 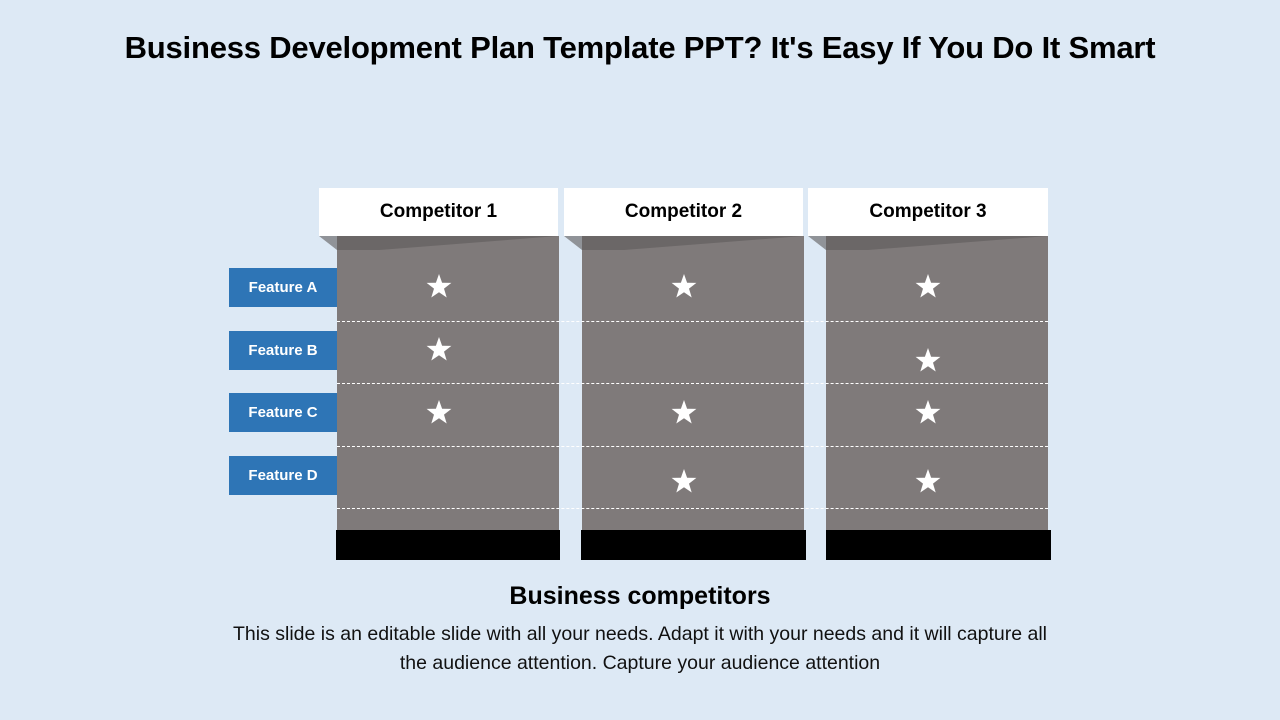 I want to click on feature-d-label: Feature D, so click(x=283, y=475).